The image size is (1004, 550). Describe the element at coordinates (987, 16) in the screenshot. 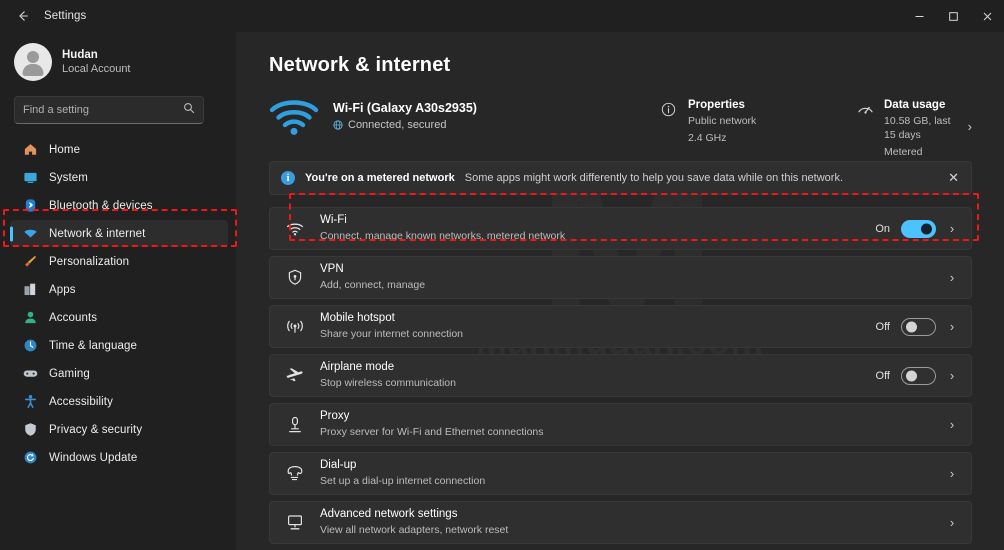

I see `close-button` at that location.